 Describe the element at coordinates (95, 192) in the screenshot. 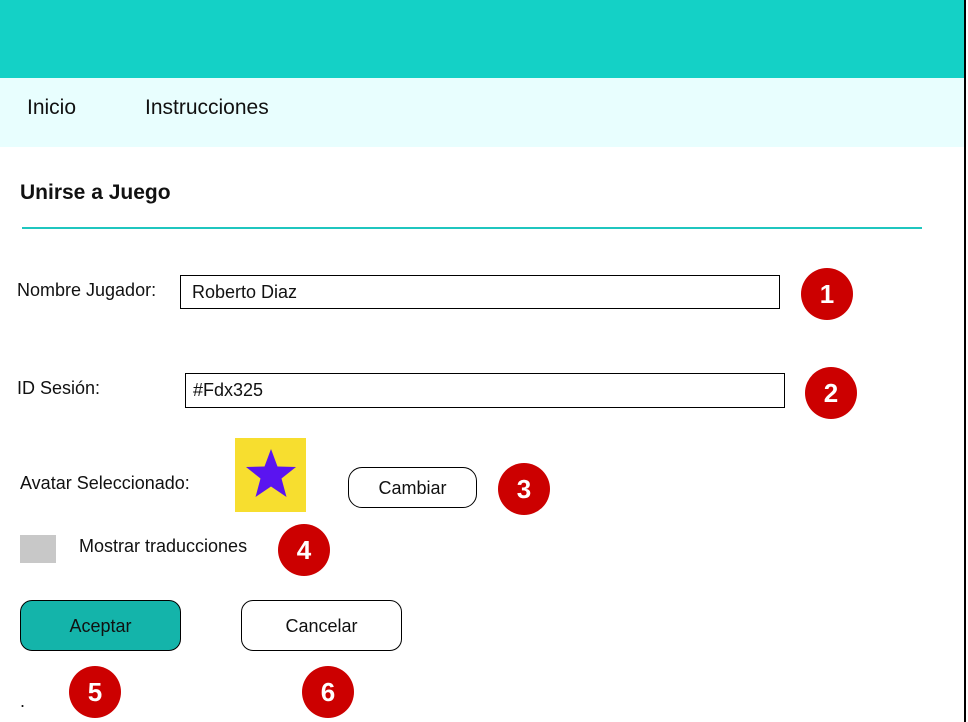

I see `page-title: Unirse a Juego` at that location.